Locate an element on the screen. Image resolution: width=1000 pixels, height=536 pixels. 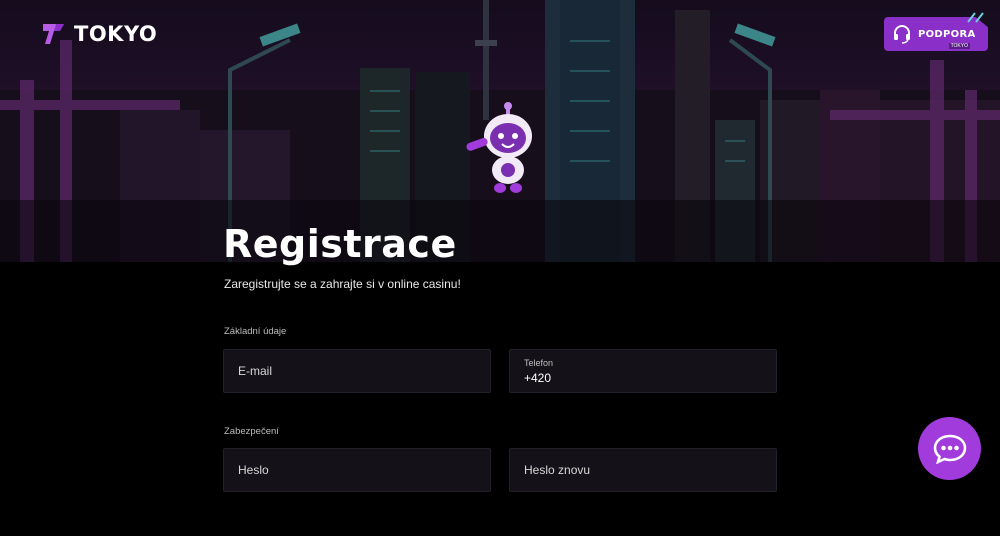
headset-icon is located at coordinates (902, 34).